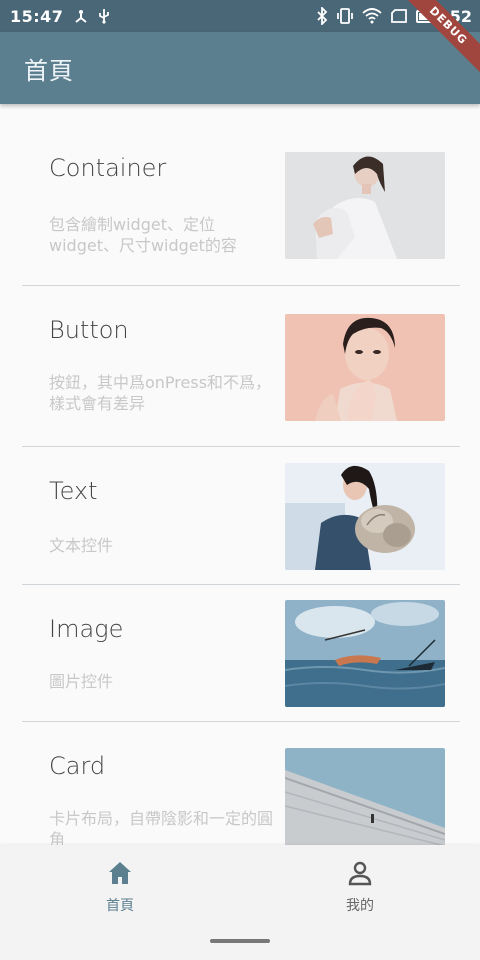  I want to click on item-description: 文本控件, so click(81, 545).